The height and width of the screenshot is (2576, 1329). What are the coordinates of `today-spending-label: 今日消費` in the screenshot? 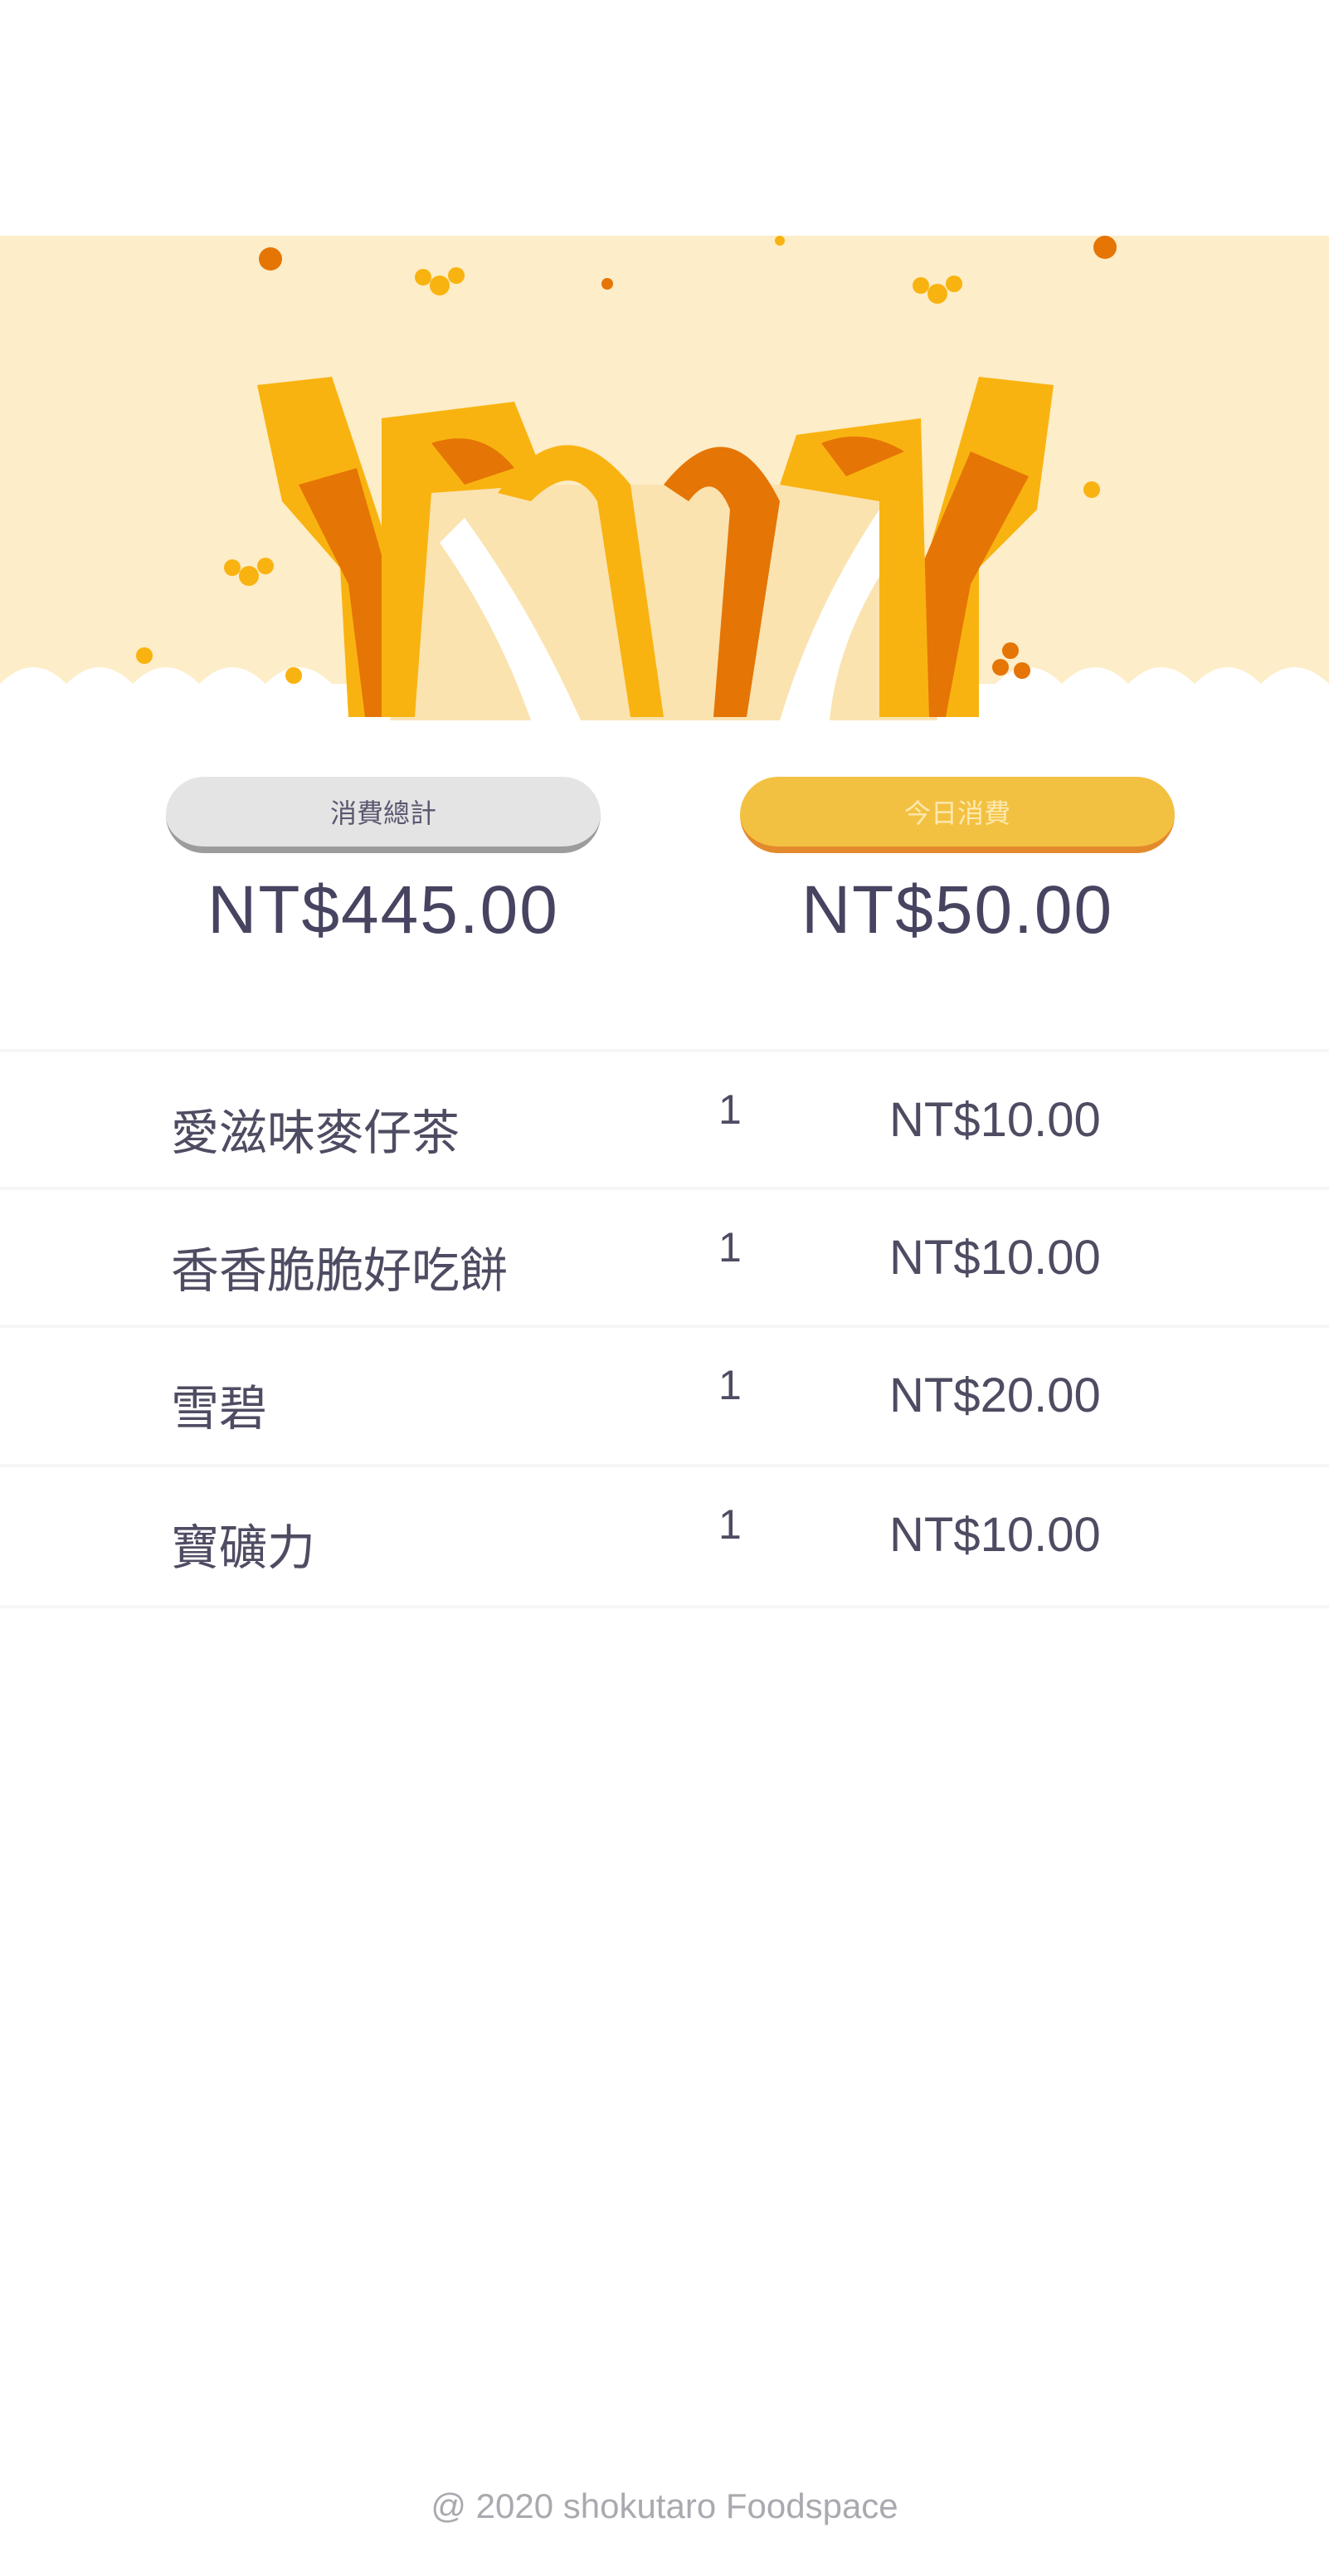 It's located at (956, 813).